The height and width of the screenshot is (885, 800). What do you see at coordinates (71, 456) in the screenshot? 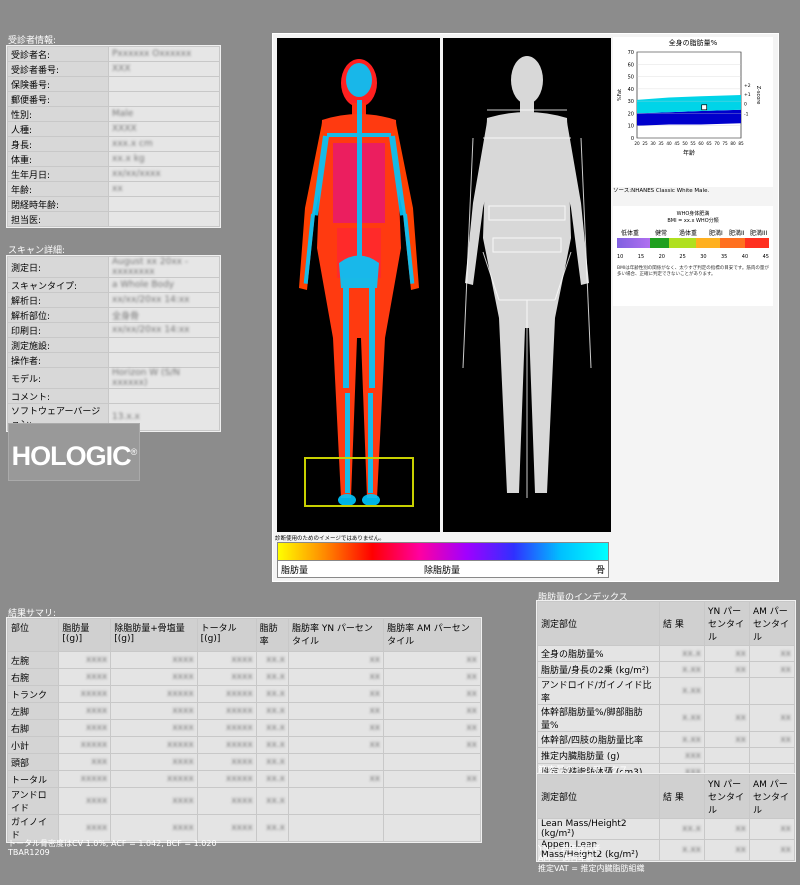
I see `logo-text: HOLOGIC` at bounding box center [71, 456].